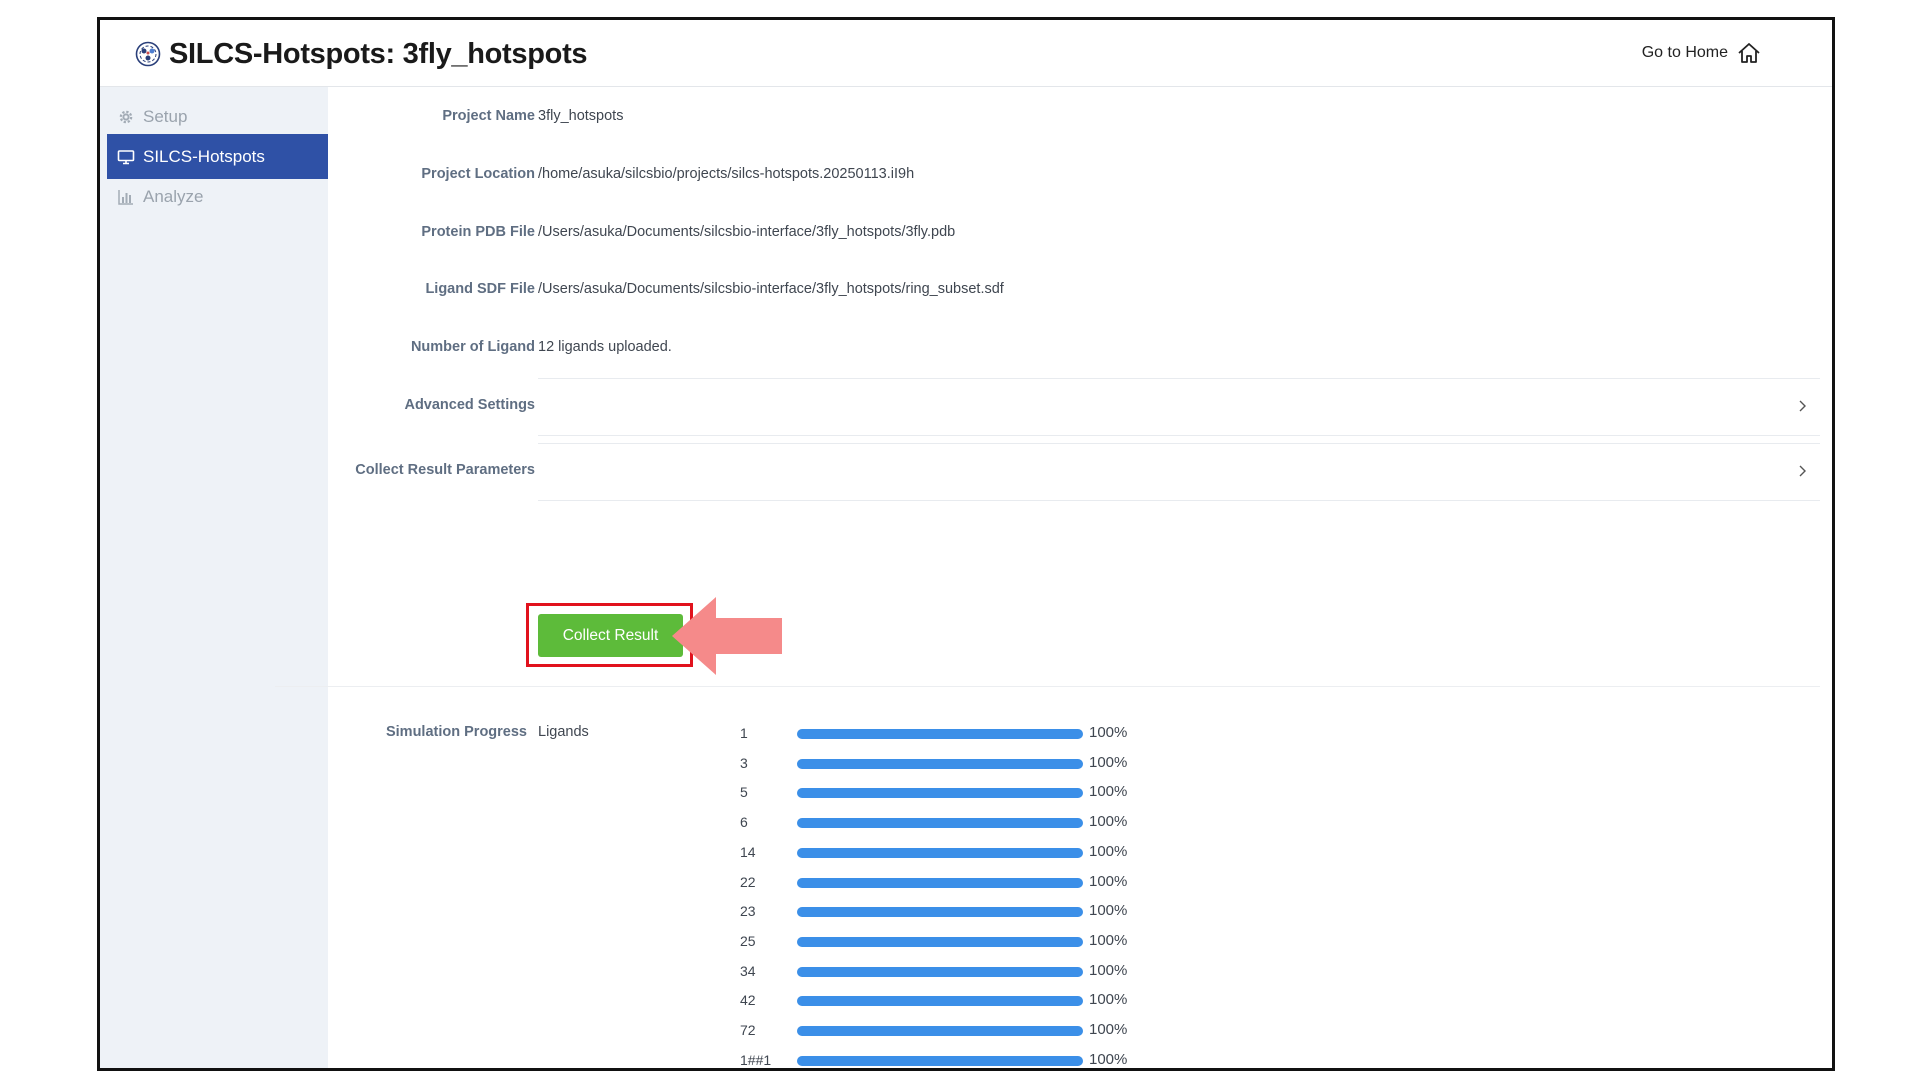 This screenshot has height=1080, width=1920. I want to click on sidebar-item-label: Setup, so click(165, 116).